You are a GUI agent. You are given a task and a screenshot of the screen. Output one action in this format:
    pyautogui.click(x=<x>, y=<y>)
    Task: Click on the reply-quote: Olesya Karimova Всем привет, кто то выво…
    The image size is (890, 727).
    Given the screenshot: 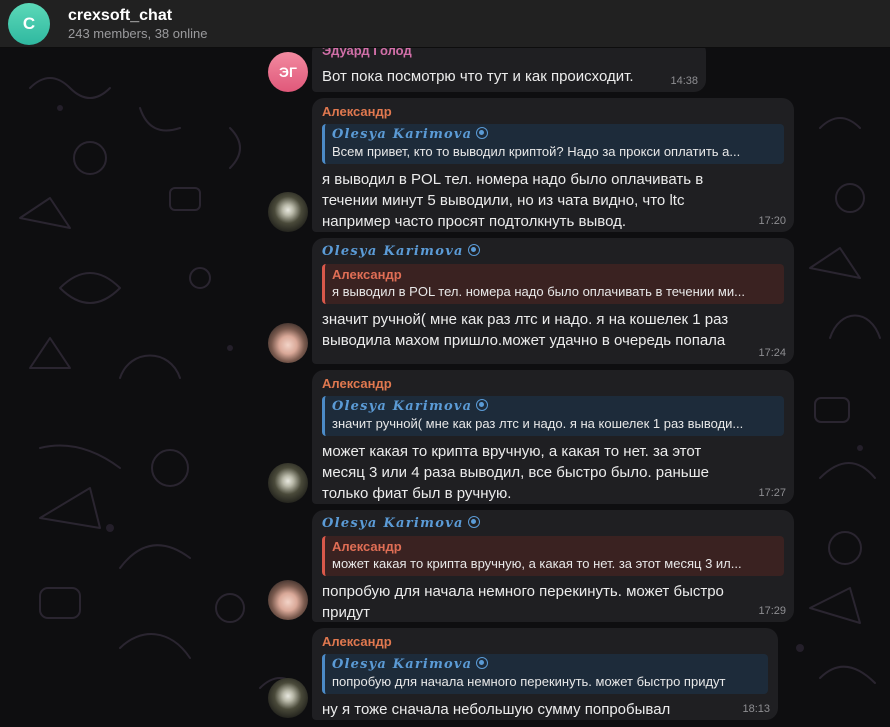 What is the action you would take?
    pyautogui.click(x=553, y=144)
    